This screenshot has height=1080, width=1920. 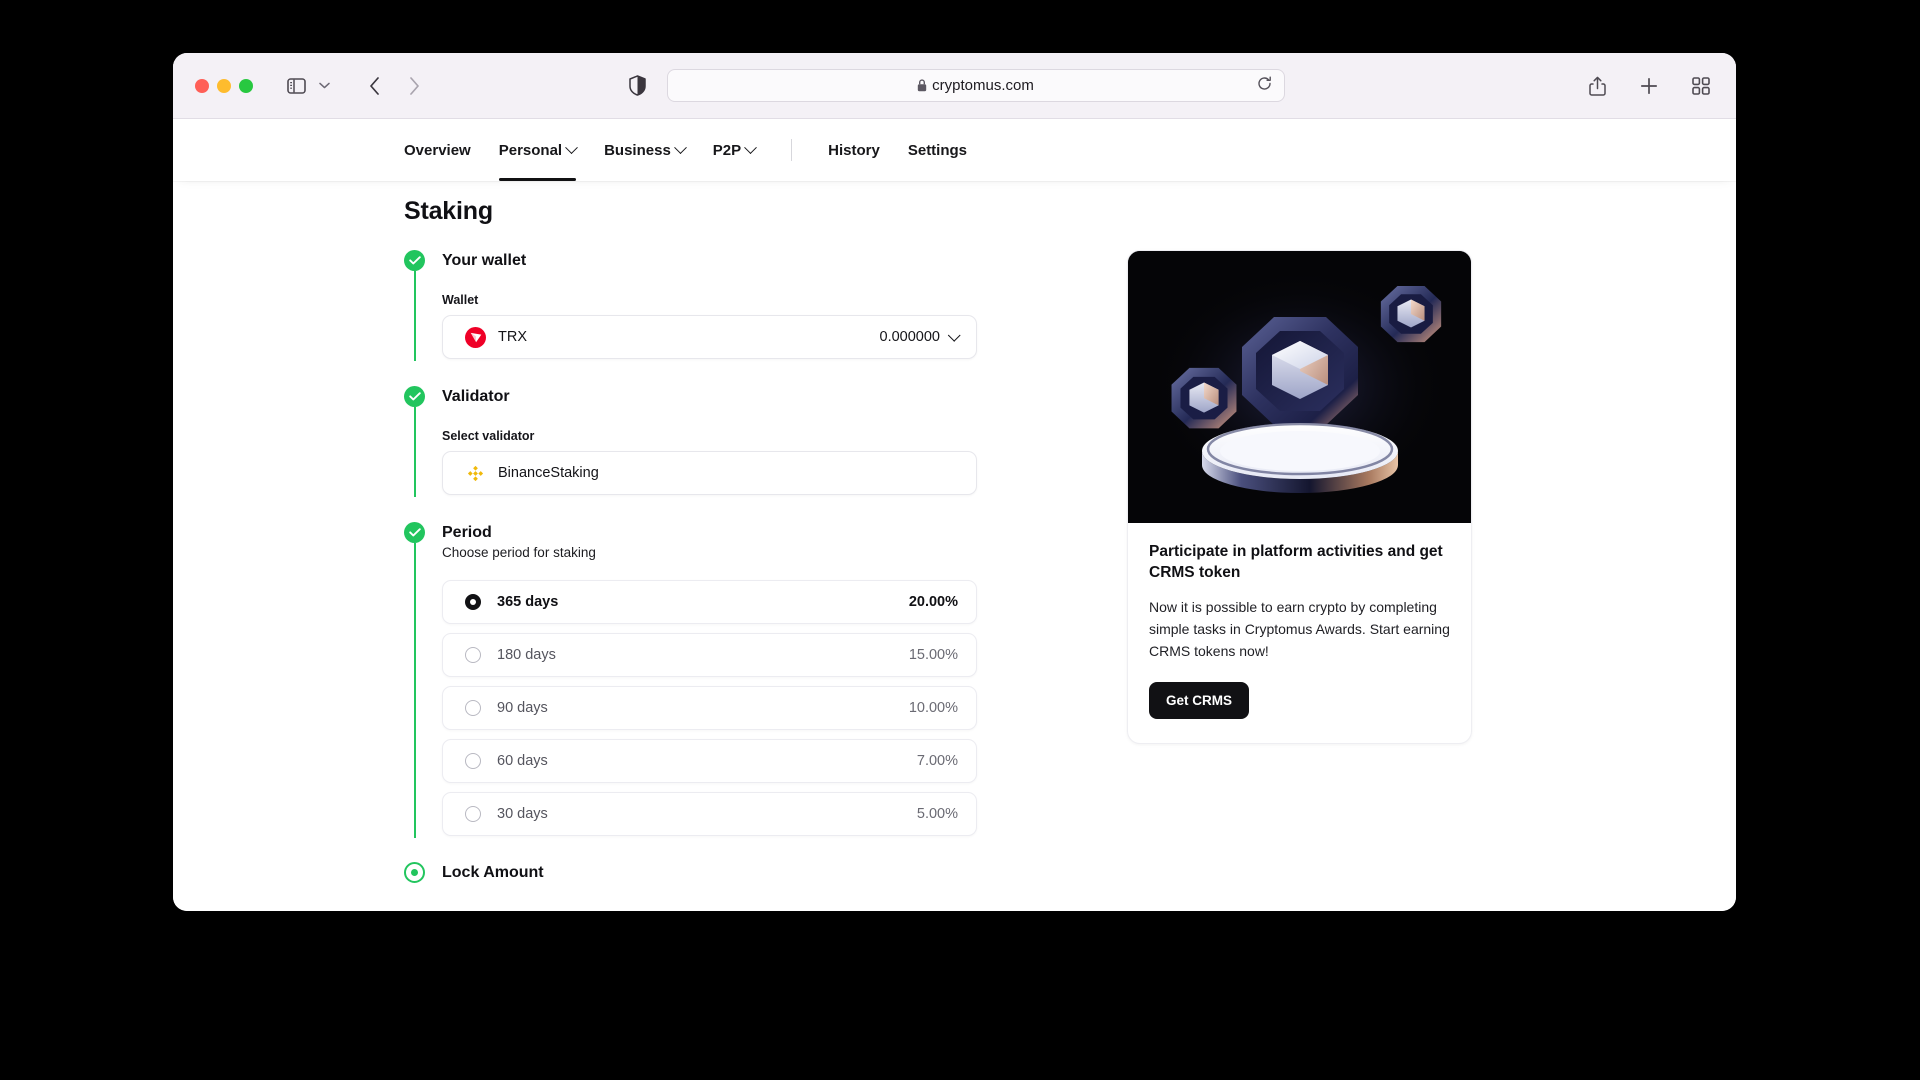 I want to click on period-rate: 5.00%, so click(x=937, y=814).